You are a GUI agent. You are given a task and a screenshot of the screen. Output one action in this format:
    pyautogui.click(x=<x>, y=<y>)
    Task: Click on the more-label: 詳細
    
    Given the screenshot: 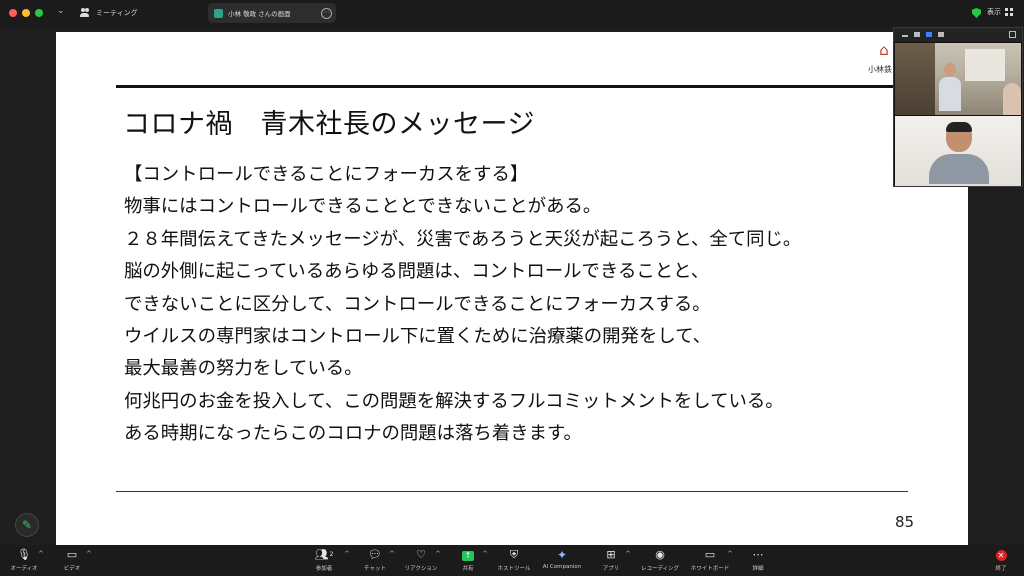 What is the action you would take?
    pyautogui.click(x=758, y=569)
    